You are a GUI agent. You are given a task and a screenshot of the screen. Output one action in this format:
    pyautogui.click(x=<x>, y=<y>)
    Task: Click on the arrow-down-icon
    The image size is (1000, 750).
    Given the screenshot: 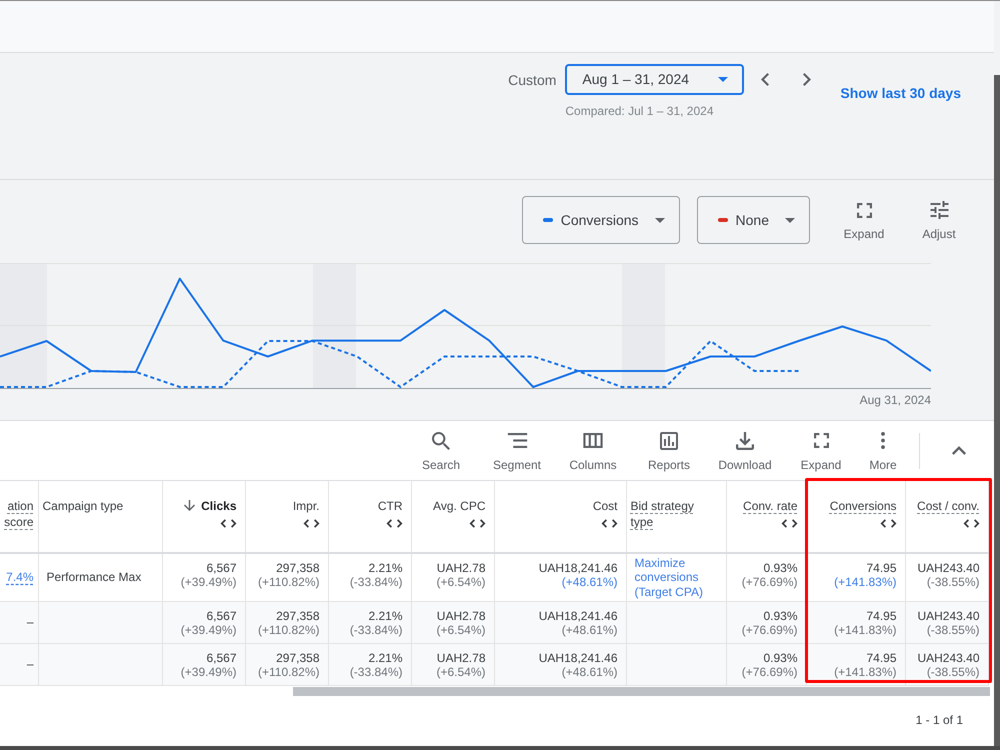 What is the action you would take?
    pyautogui.click(x=190, y=505)
    